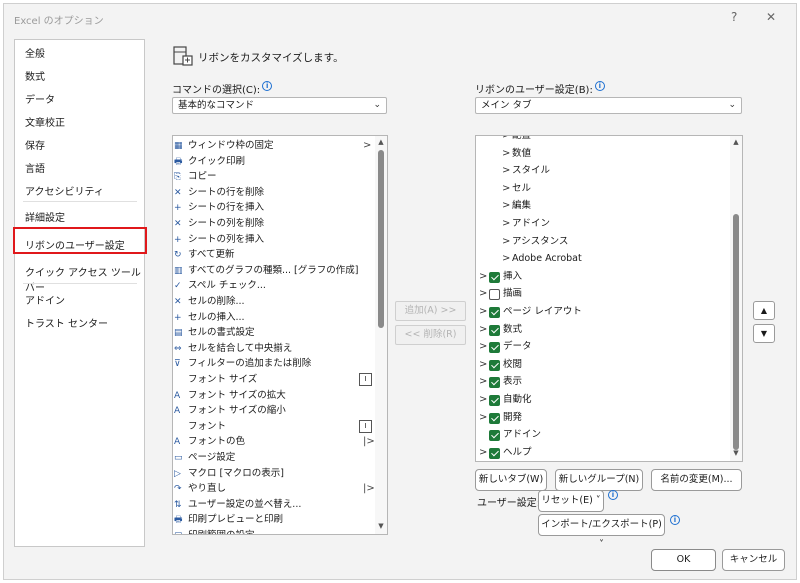  What do you see at coordinates (275, 474) in the screenshot?
I see `command-item: ▷ マクロ [マクロの表示]` at bounding box center [275, 474].